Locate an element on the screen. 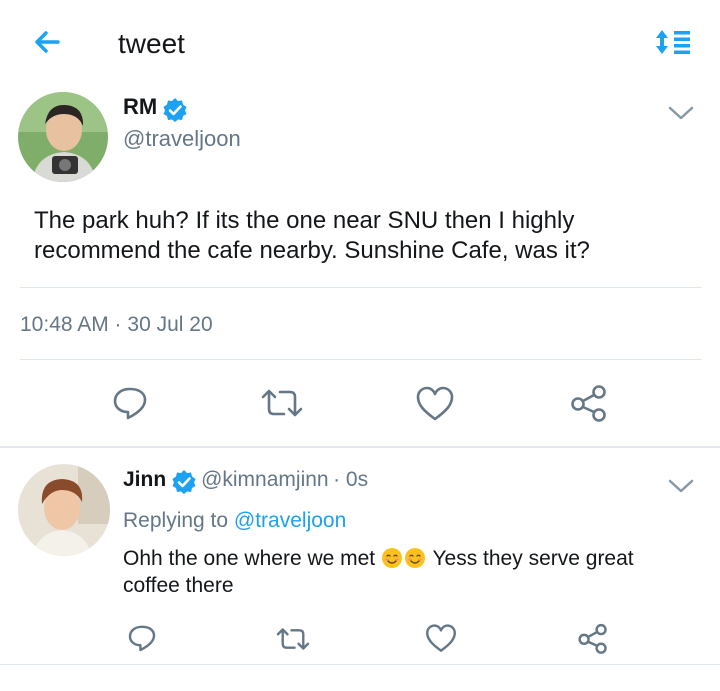 This screenshot has height=691, width=720. page-title: tweet is located at coordinates (151, 43).